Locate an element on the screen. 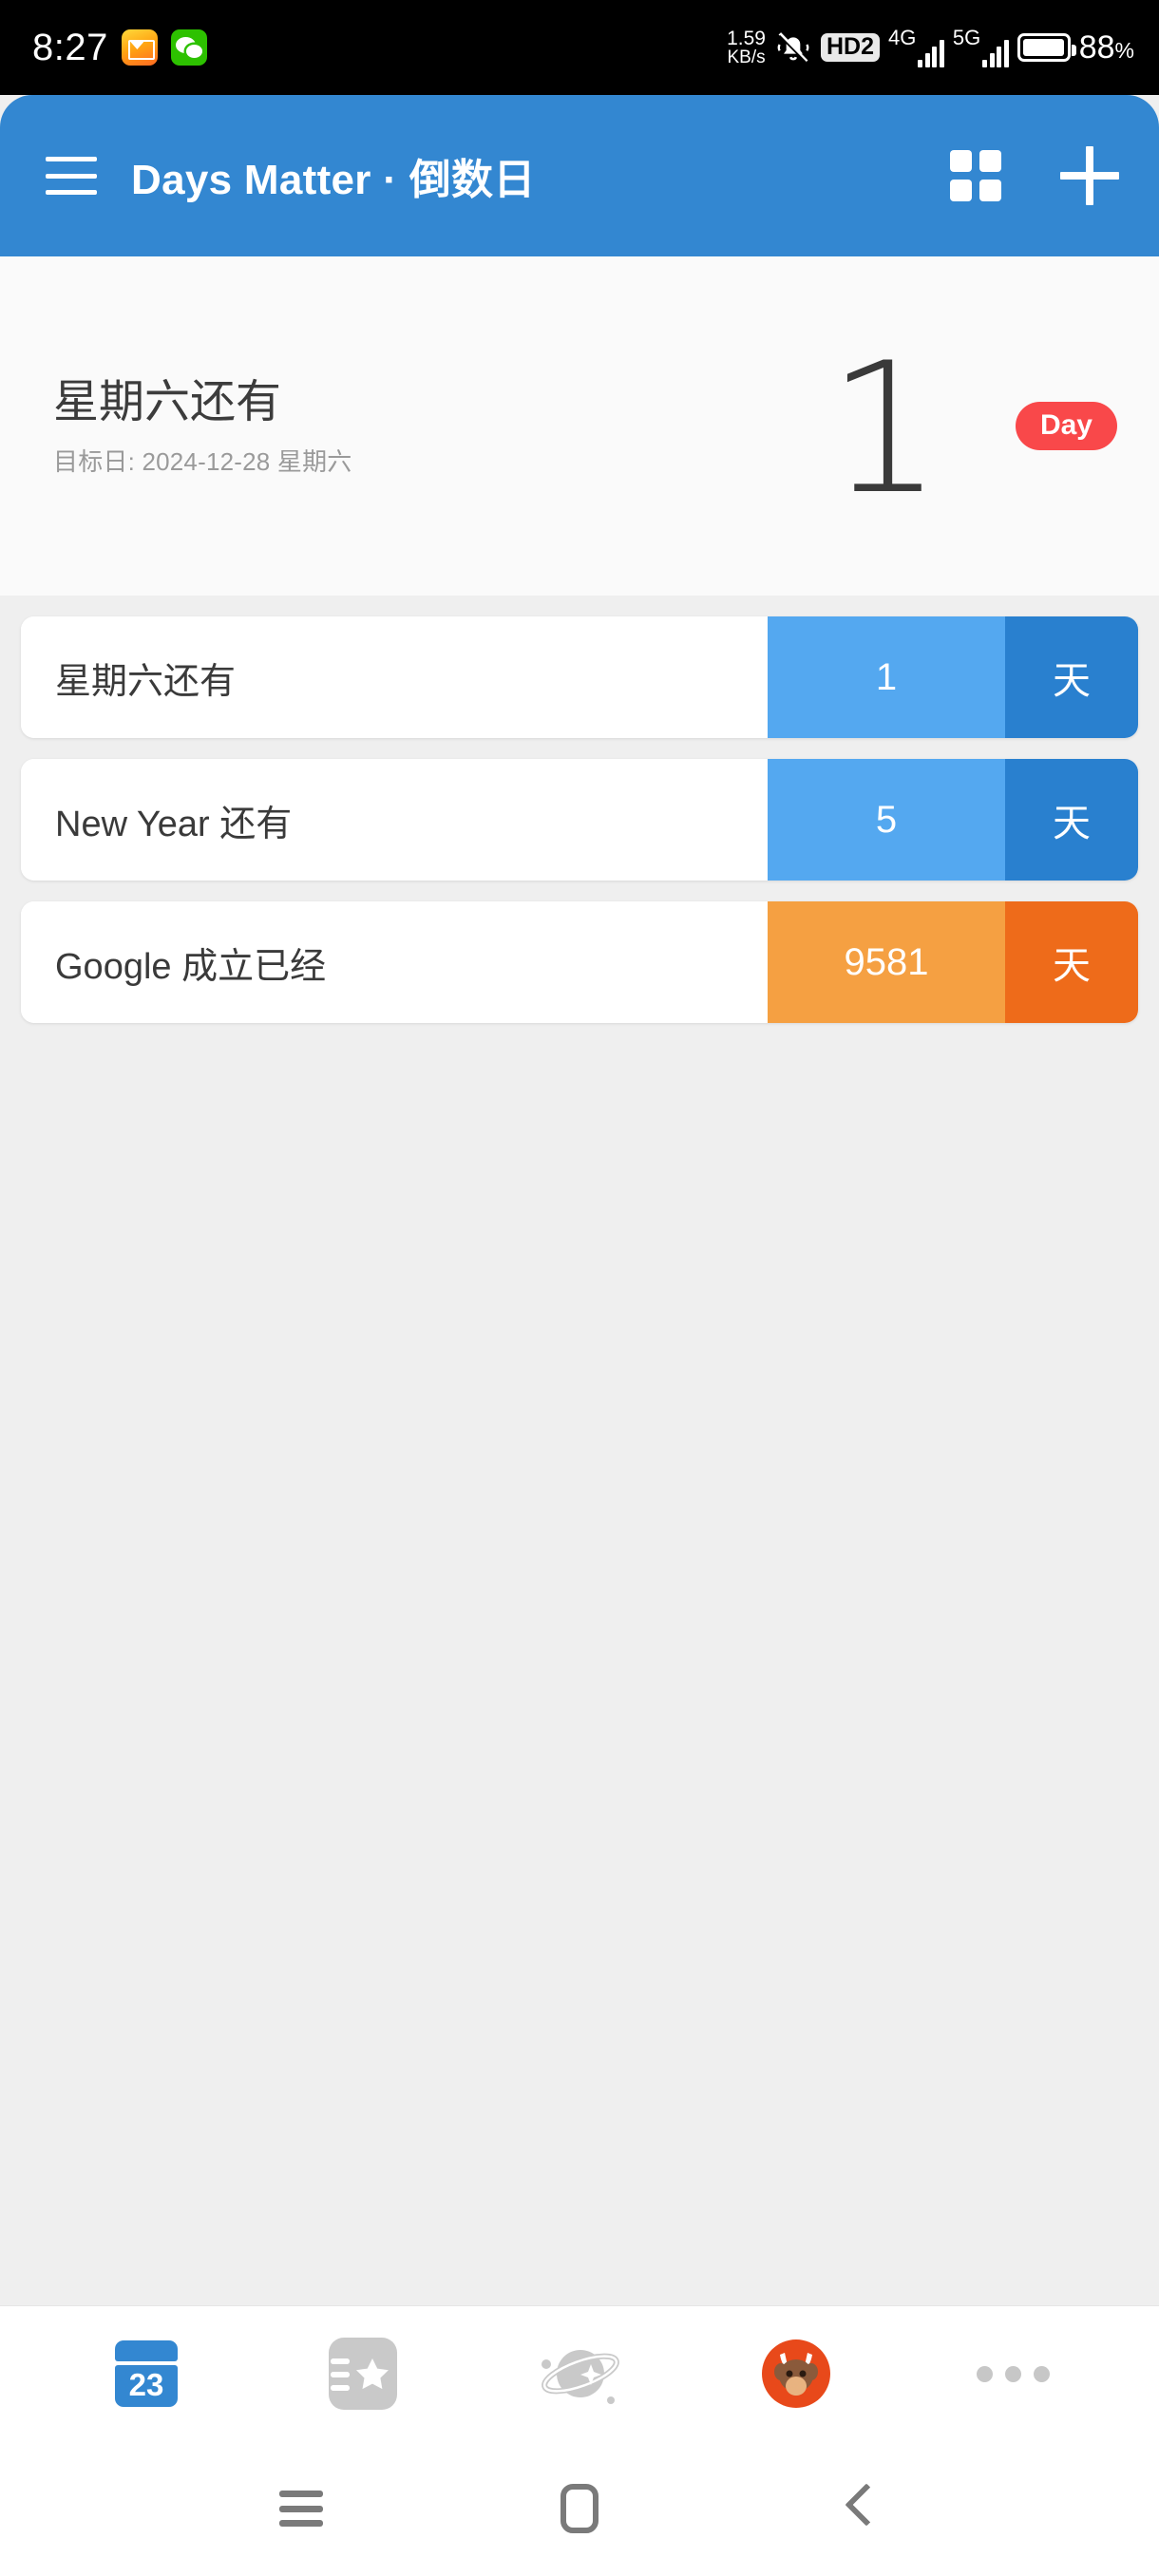 The height and width of the screenshot is (2576, 1159). event-count: 9581 is located at coordinates (886, 962).